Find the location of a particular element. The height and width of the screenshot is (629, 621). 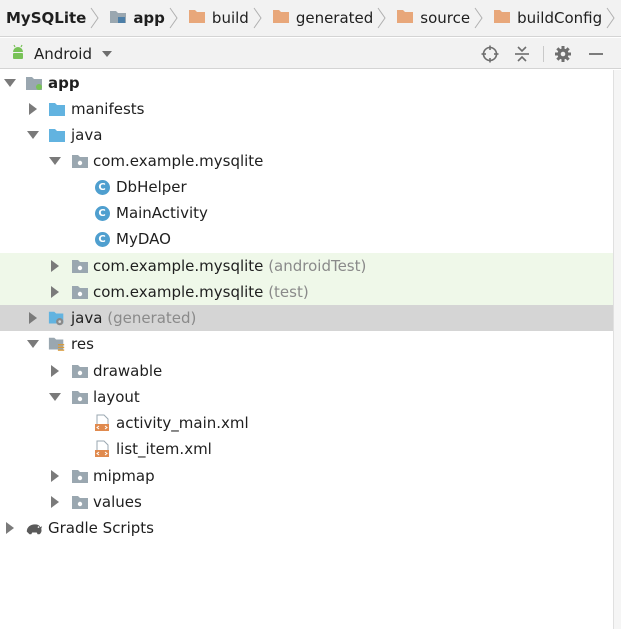

breadcrumb-label: source is located at coordinates (445, 18).